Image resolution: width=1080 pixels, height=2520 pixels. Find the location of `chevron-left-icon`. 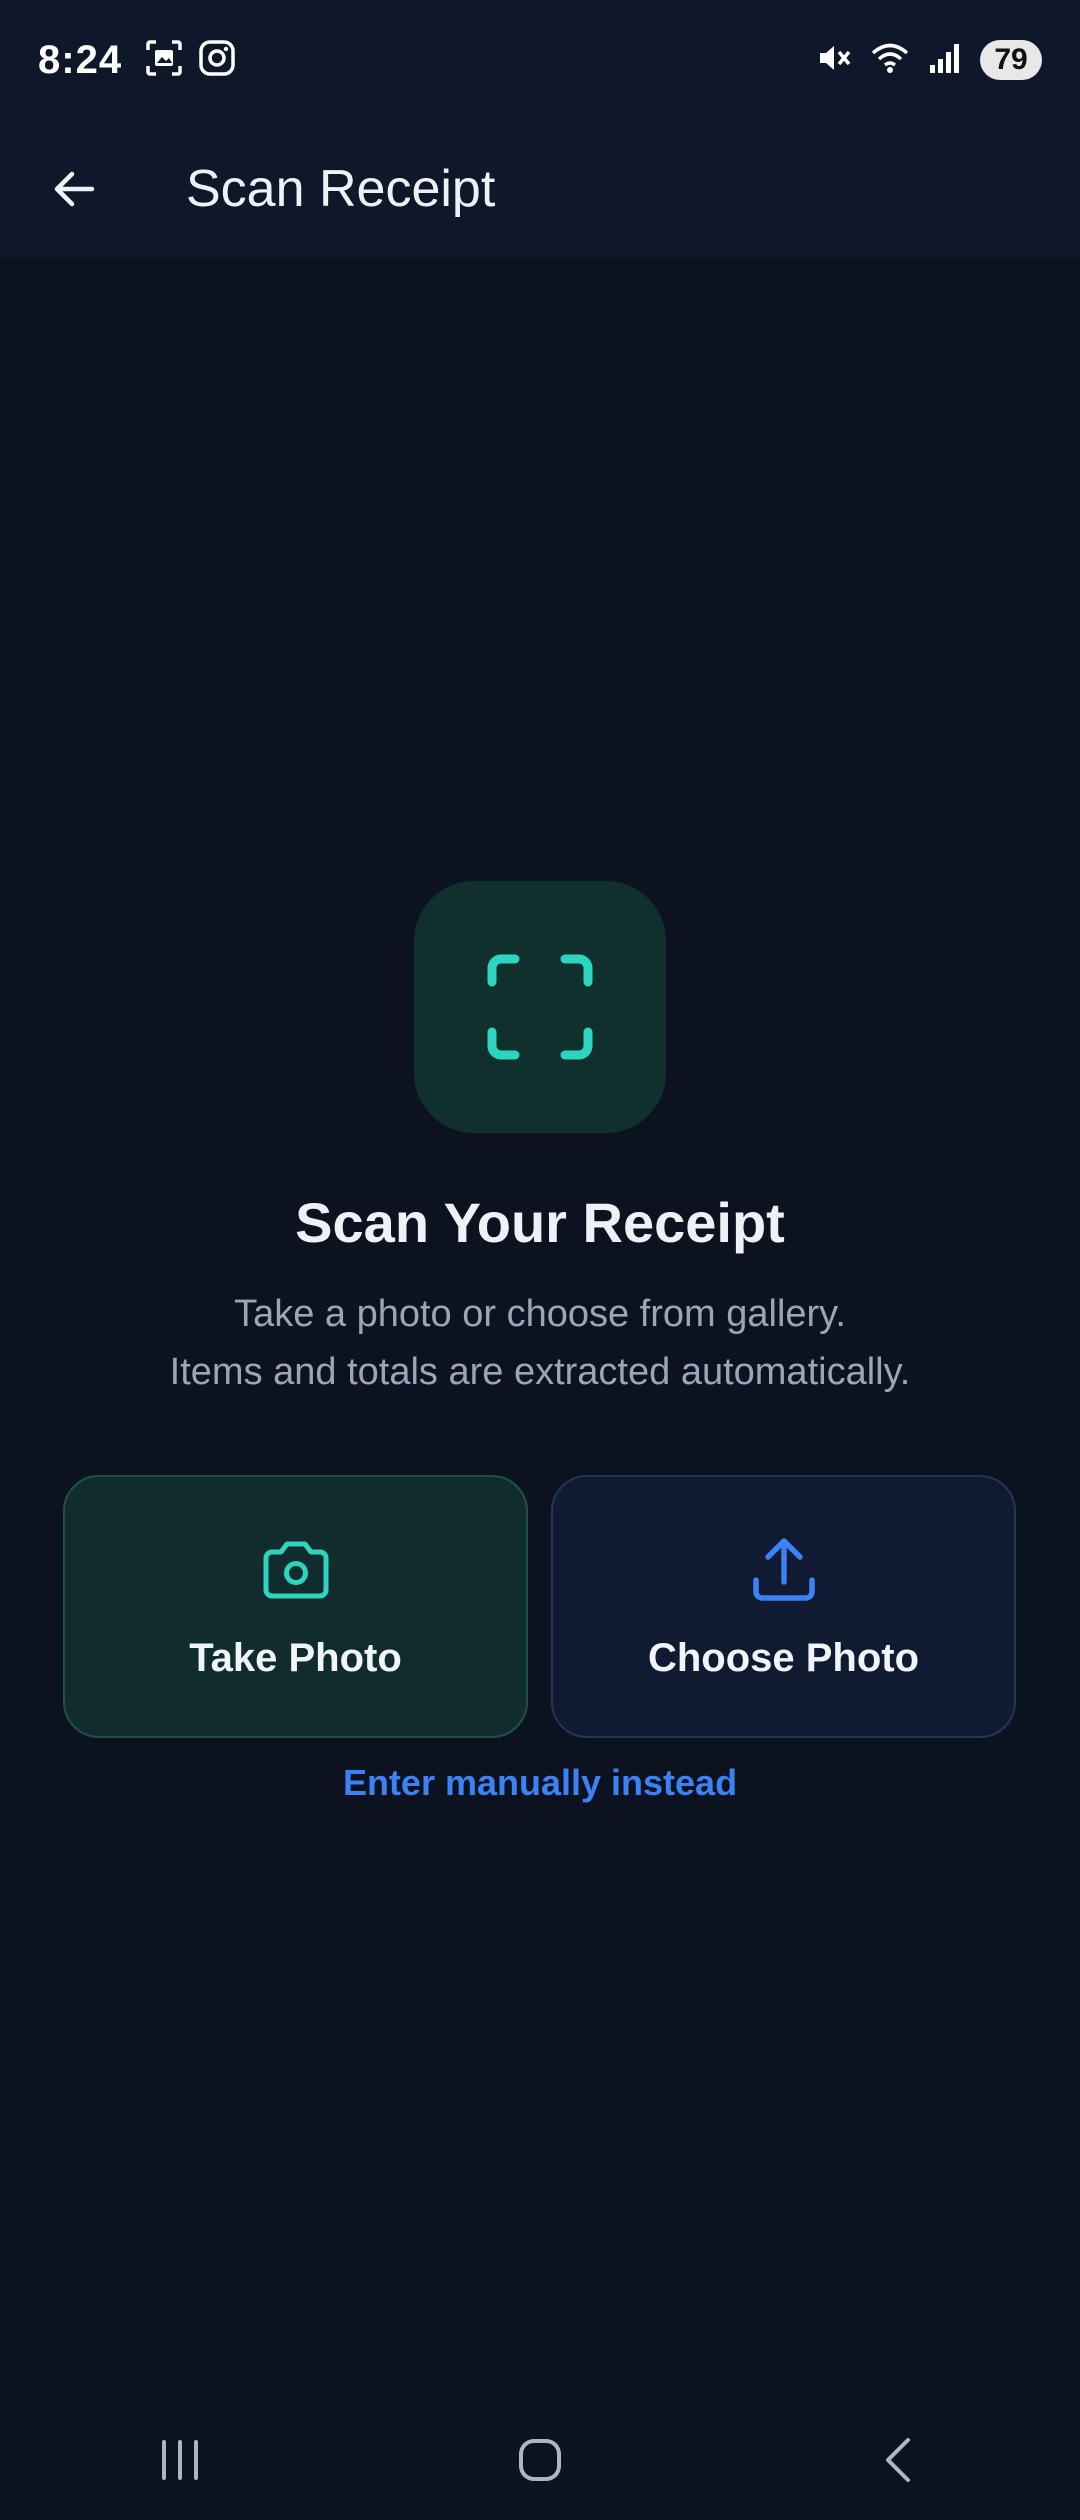

chevron-left-icon is located at coordinates (898, 2460).